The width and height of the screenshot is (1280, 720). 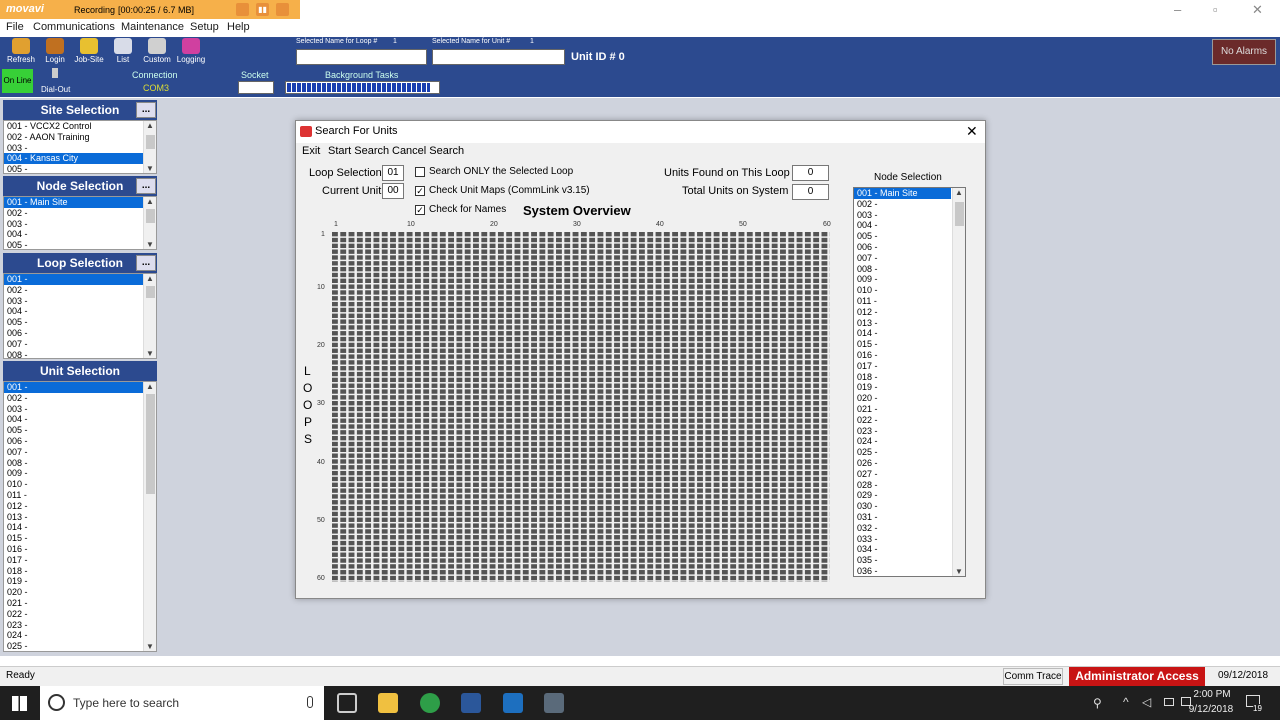 I want to click on list-item: 014 -, so click(x=80, y=527).